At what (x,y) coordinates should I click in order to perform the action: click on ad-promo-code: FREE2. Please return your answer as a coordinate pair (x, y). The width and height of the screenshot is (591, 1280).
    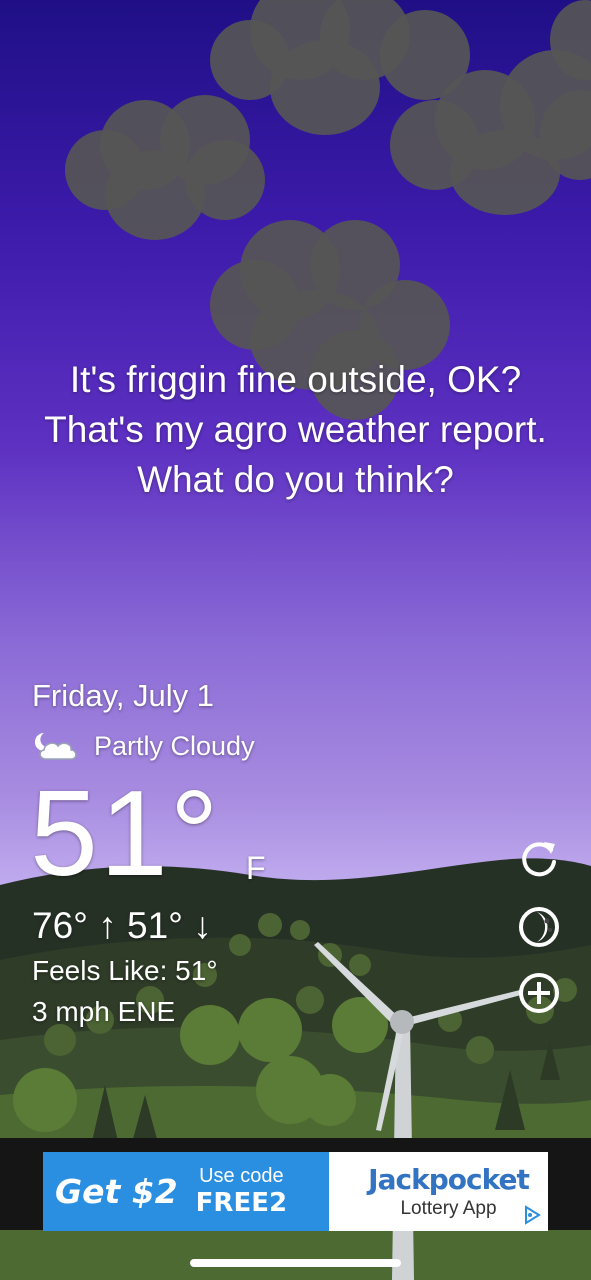
    Looking at the image, I should click on (241, 1202).